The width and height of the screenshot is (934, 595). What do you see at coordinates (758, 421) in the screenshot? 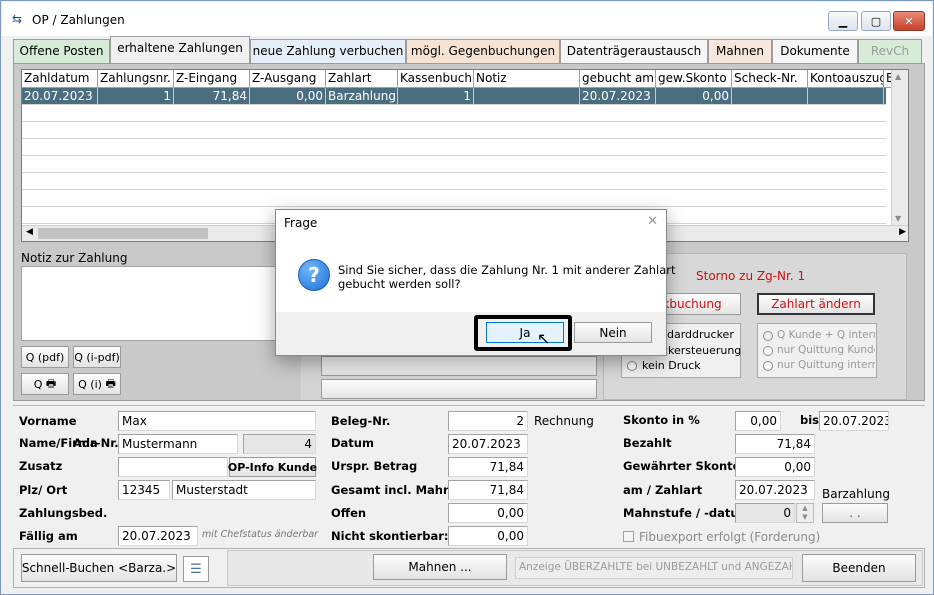
I see `skonto-field: 0,00` at bounding box center [758, 421].